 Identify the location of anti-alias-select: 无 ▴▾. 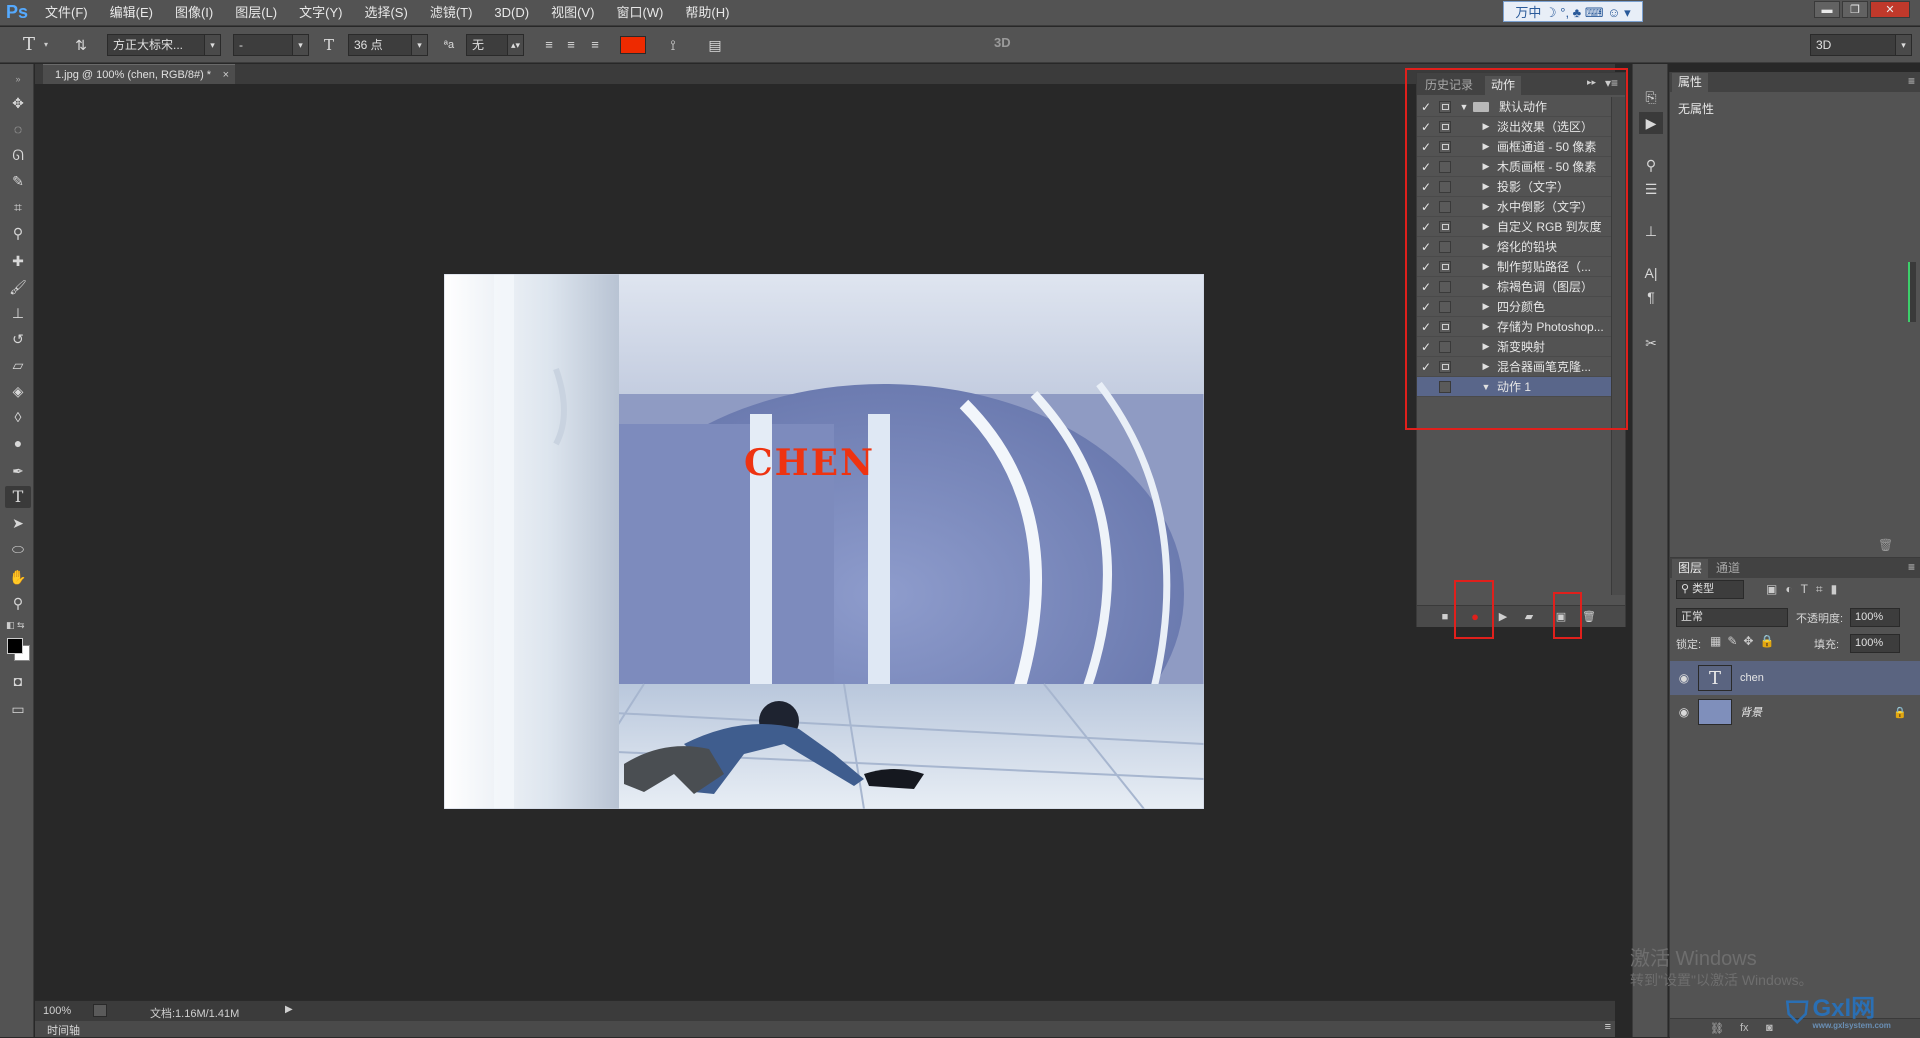
(495, 45).